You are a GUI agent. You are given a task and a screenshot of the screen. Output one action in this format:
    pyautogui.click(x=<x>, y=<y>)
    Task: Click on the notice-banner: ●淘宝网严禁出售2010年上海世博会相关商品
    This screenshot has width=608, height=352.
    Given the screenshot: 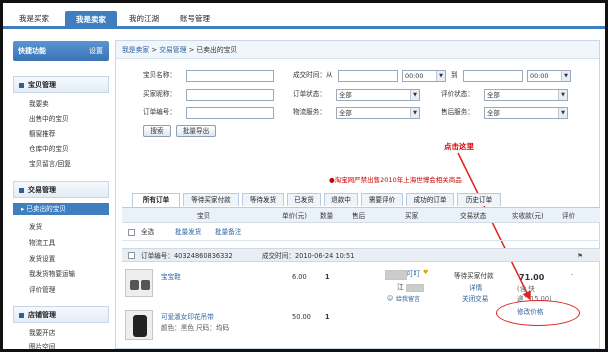 What is the action you would take?
    pyautogui.click(x=395, y=179)
    